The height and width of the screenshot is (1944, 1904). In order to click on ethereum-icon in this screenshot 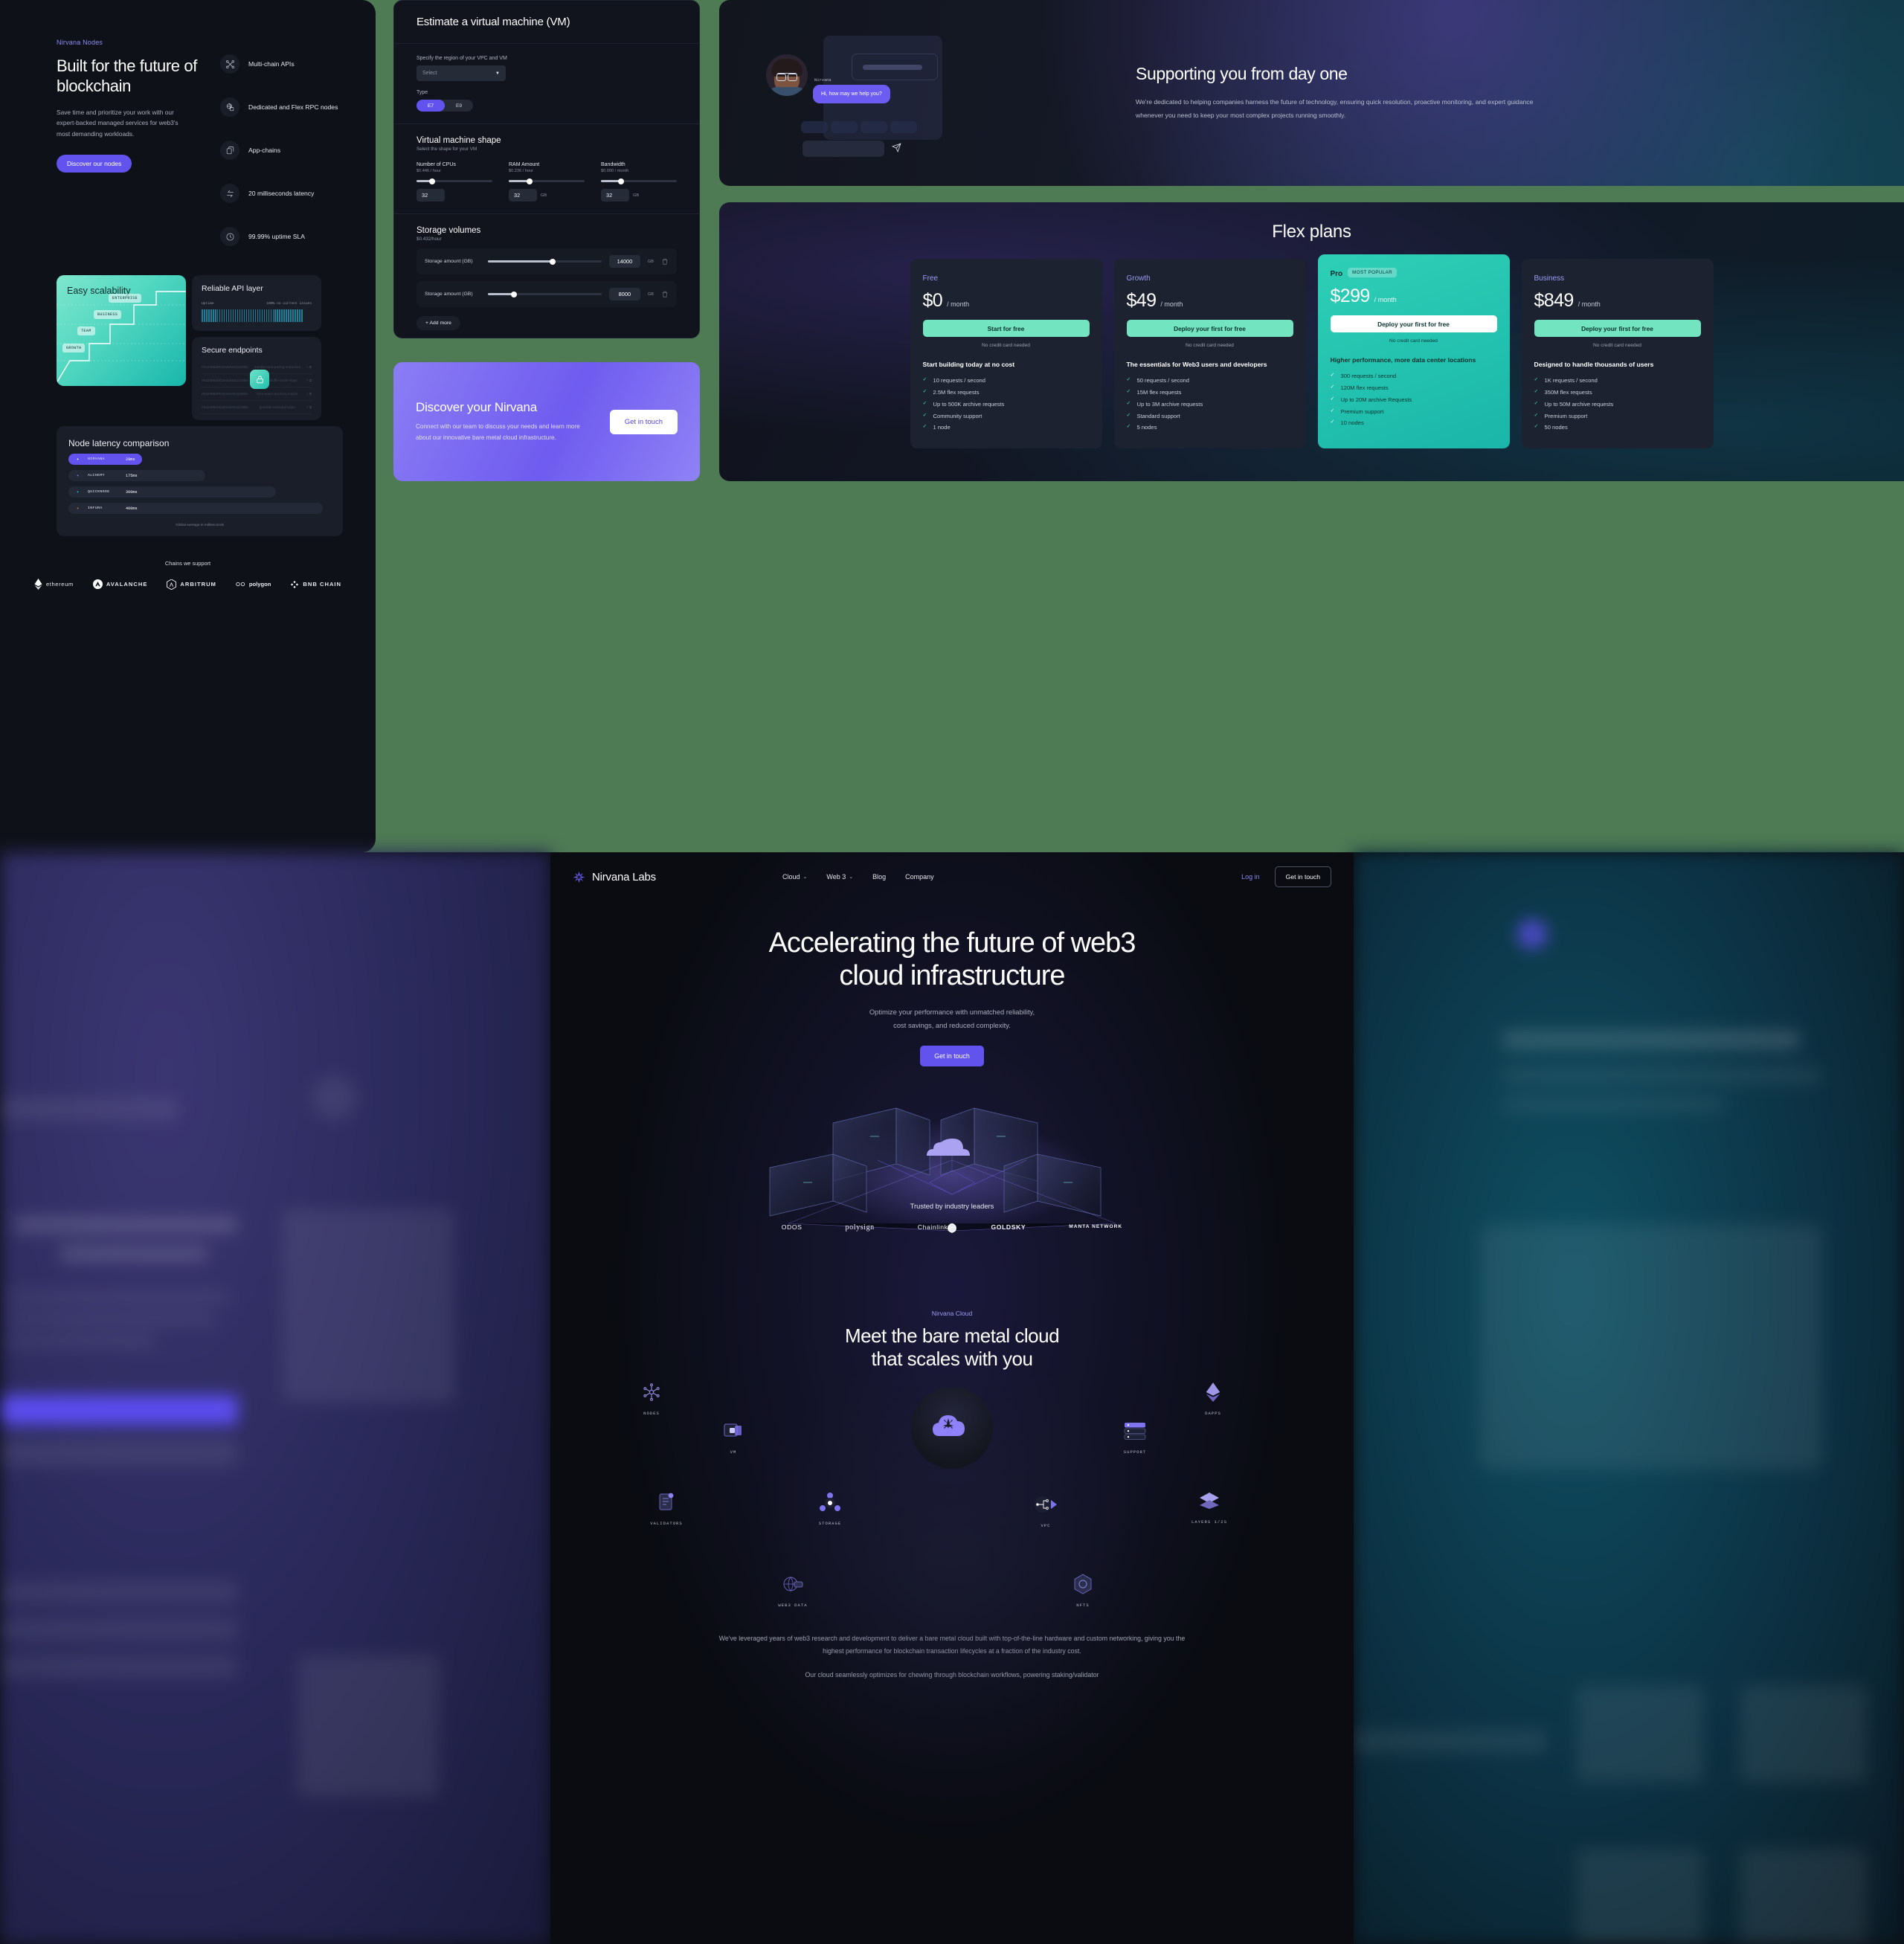, I will do `click(38, 584)`.